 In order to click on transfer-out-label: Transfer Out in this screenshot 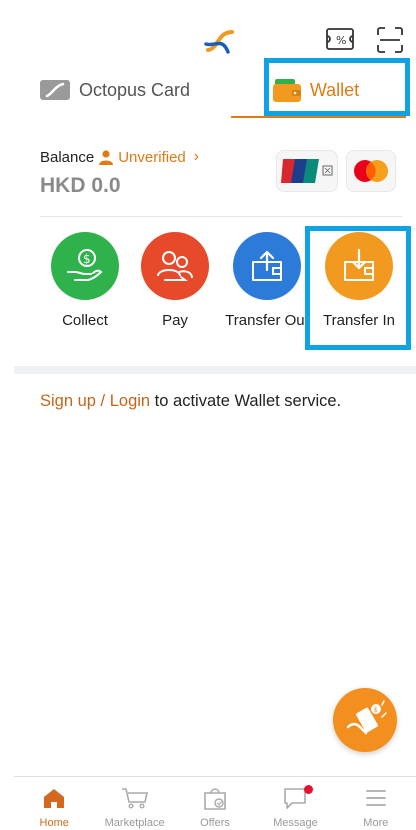, I will do `click(267, 320)`.